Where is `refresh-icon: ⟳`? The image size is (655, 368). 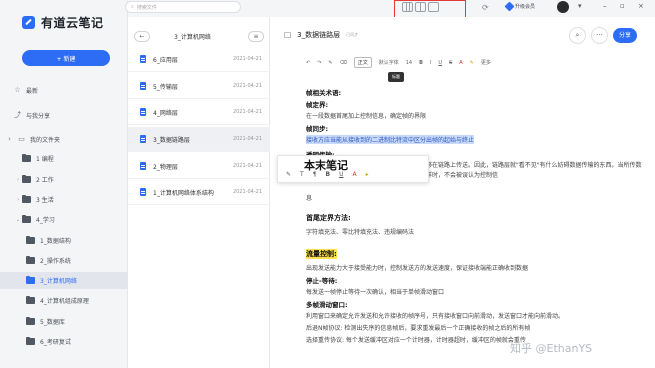 refresh-icon: ⟳ is located at coordinates (485, 7).